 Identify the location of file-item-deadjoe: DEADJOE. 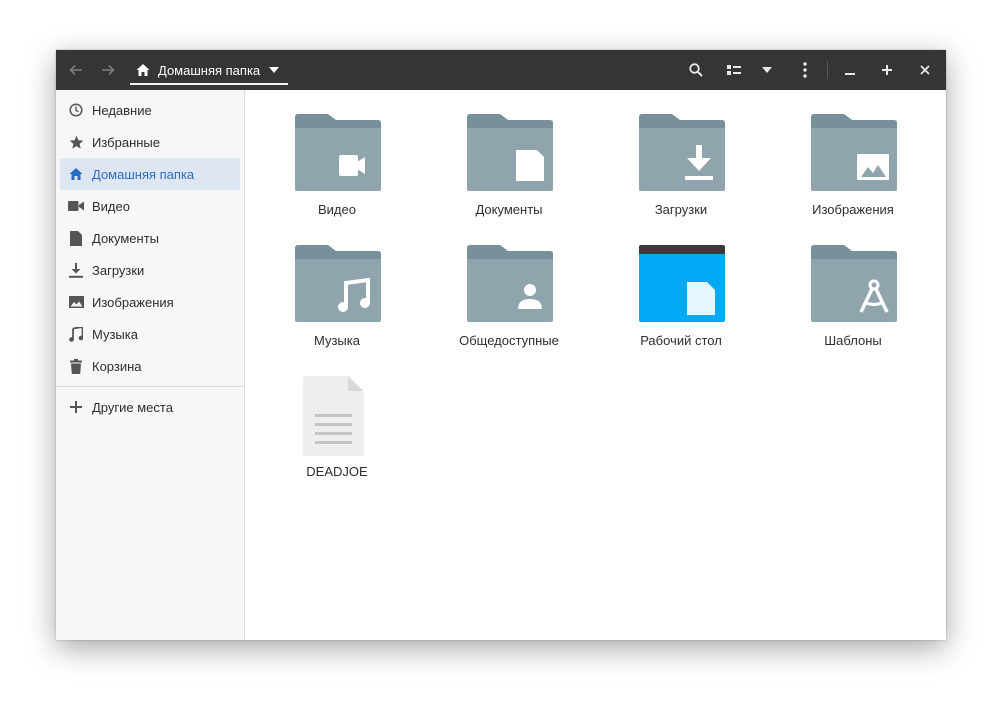
(337, 436).